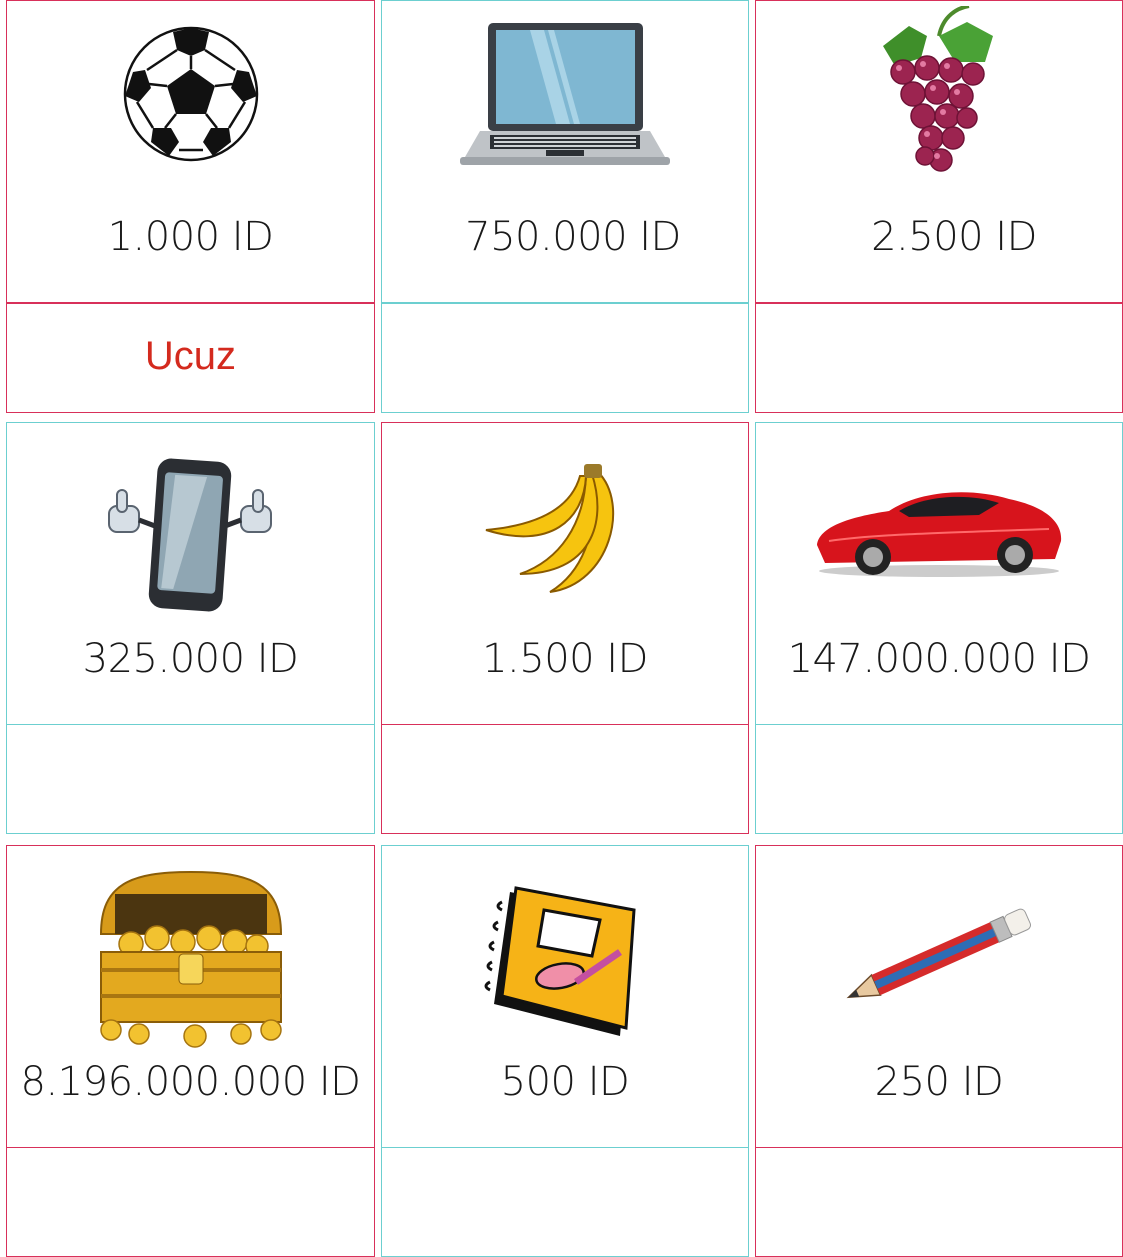 The width and height of the screenshot is (1123, 1257). I want to click on price-label: 750.000 ID, so click(573, 237).